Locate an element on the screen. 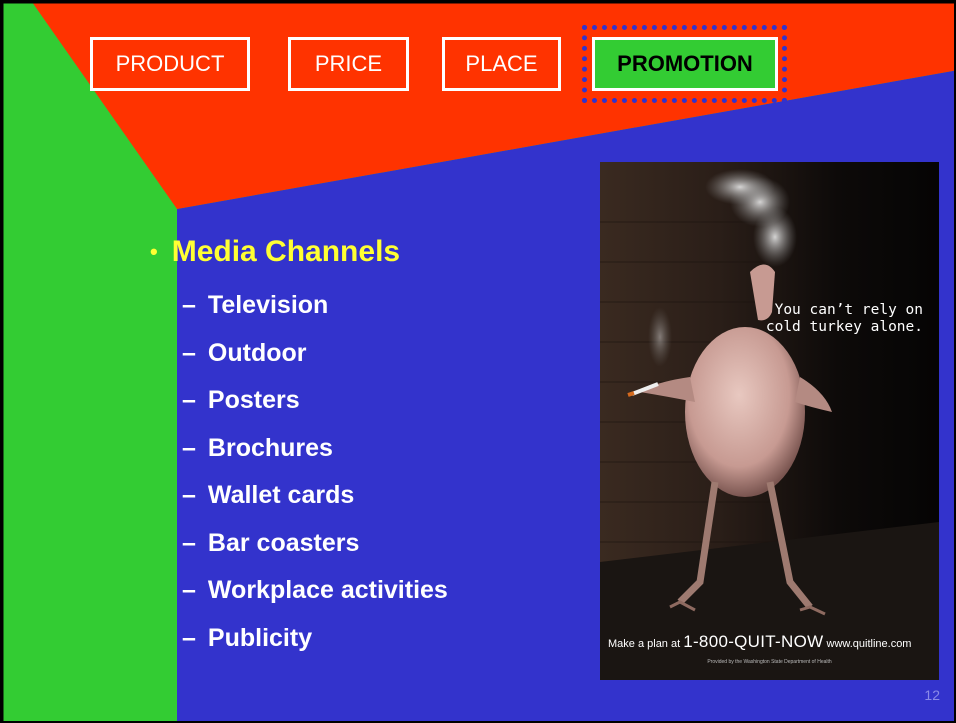 The image size is (956, 723). main-bullet-text: Media Channels is located at coordinates (286, 251).